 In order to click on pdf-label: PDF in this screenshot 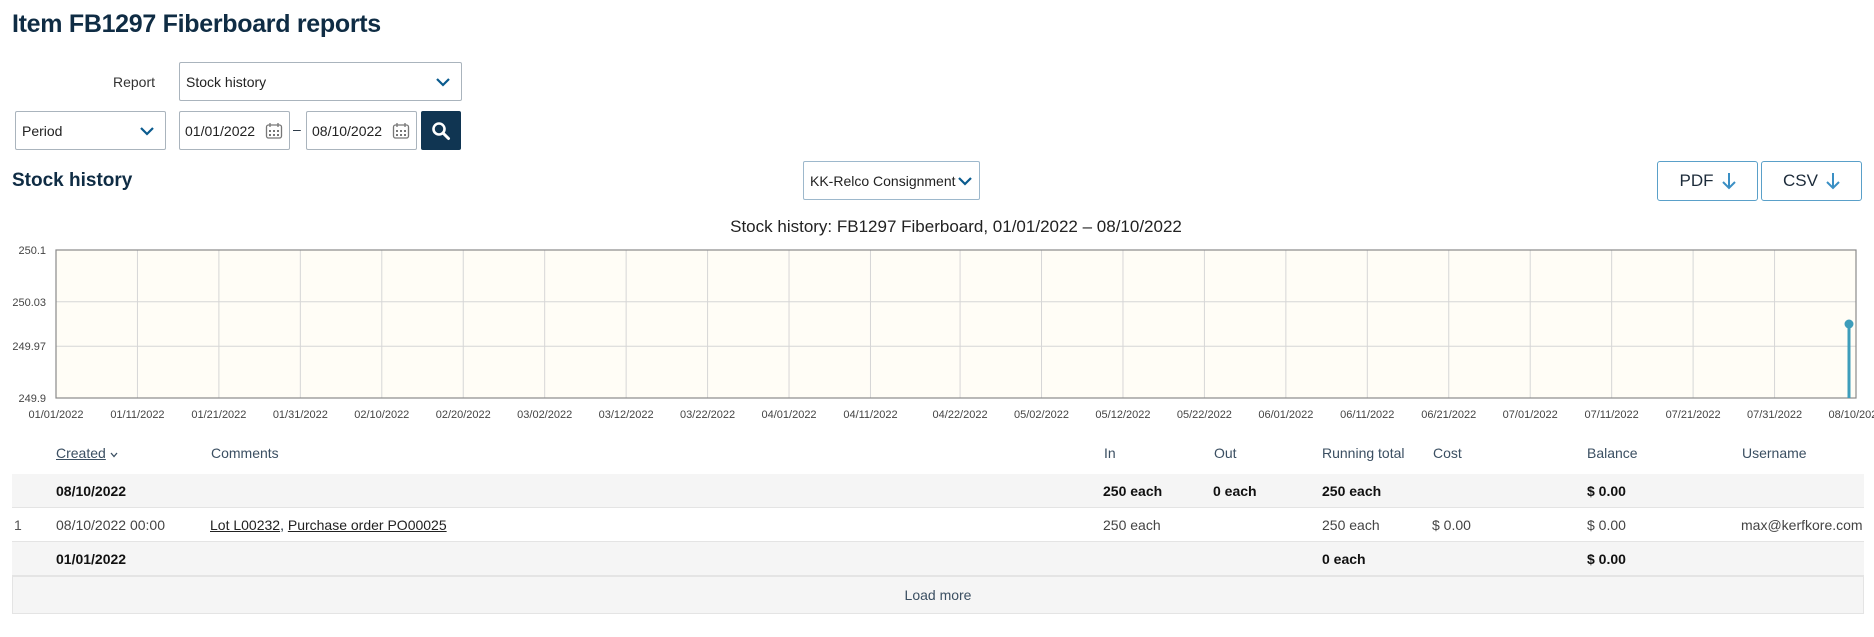, I will do `click(1696, 180)`.